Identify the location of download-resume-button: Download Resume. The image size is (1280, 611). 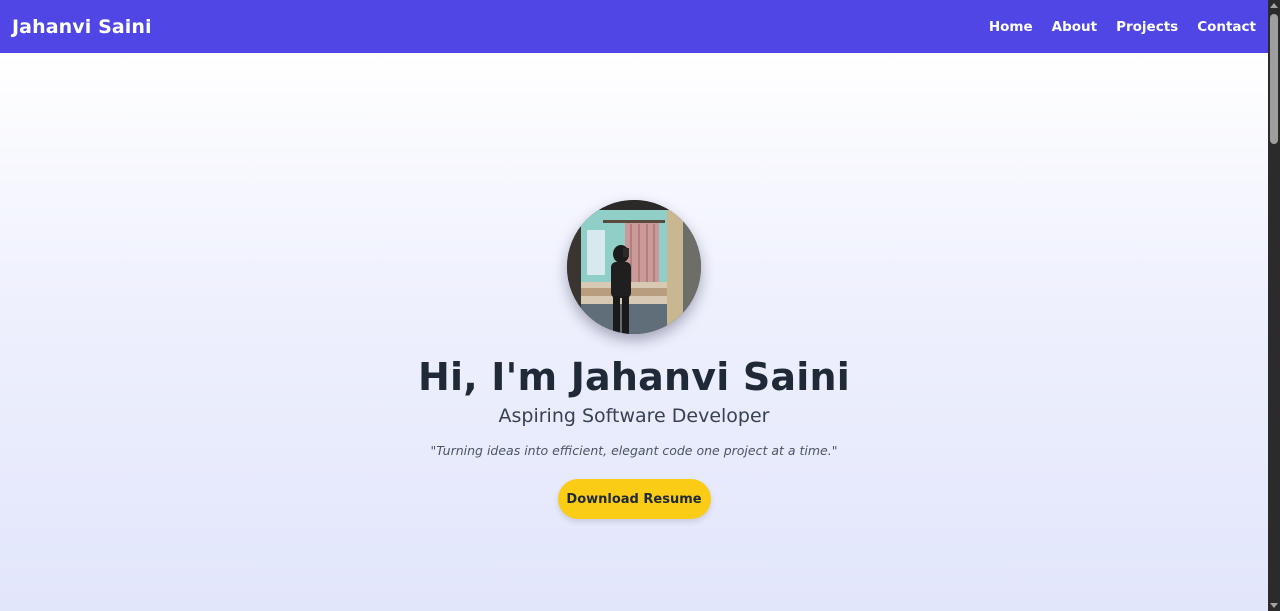
(634, 499).